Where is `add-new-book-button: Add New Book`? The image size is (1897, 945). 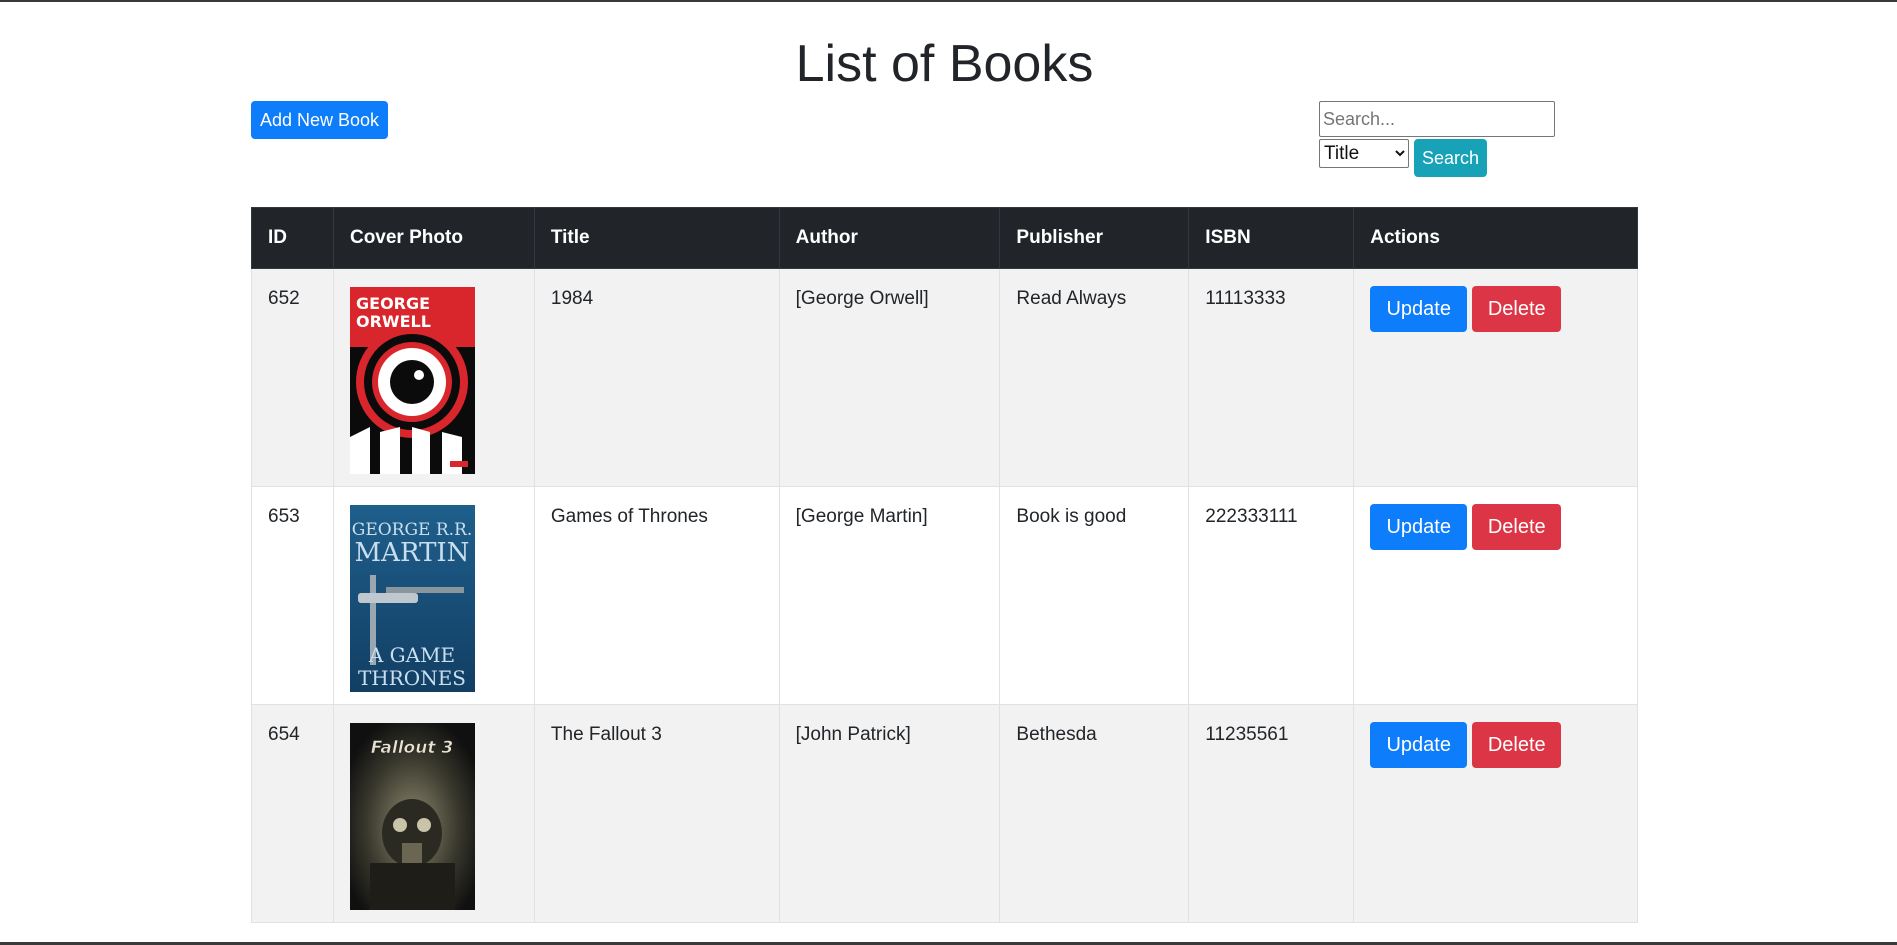 add-new-book-button: Add New Book is located at coordinates (319, 120).